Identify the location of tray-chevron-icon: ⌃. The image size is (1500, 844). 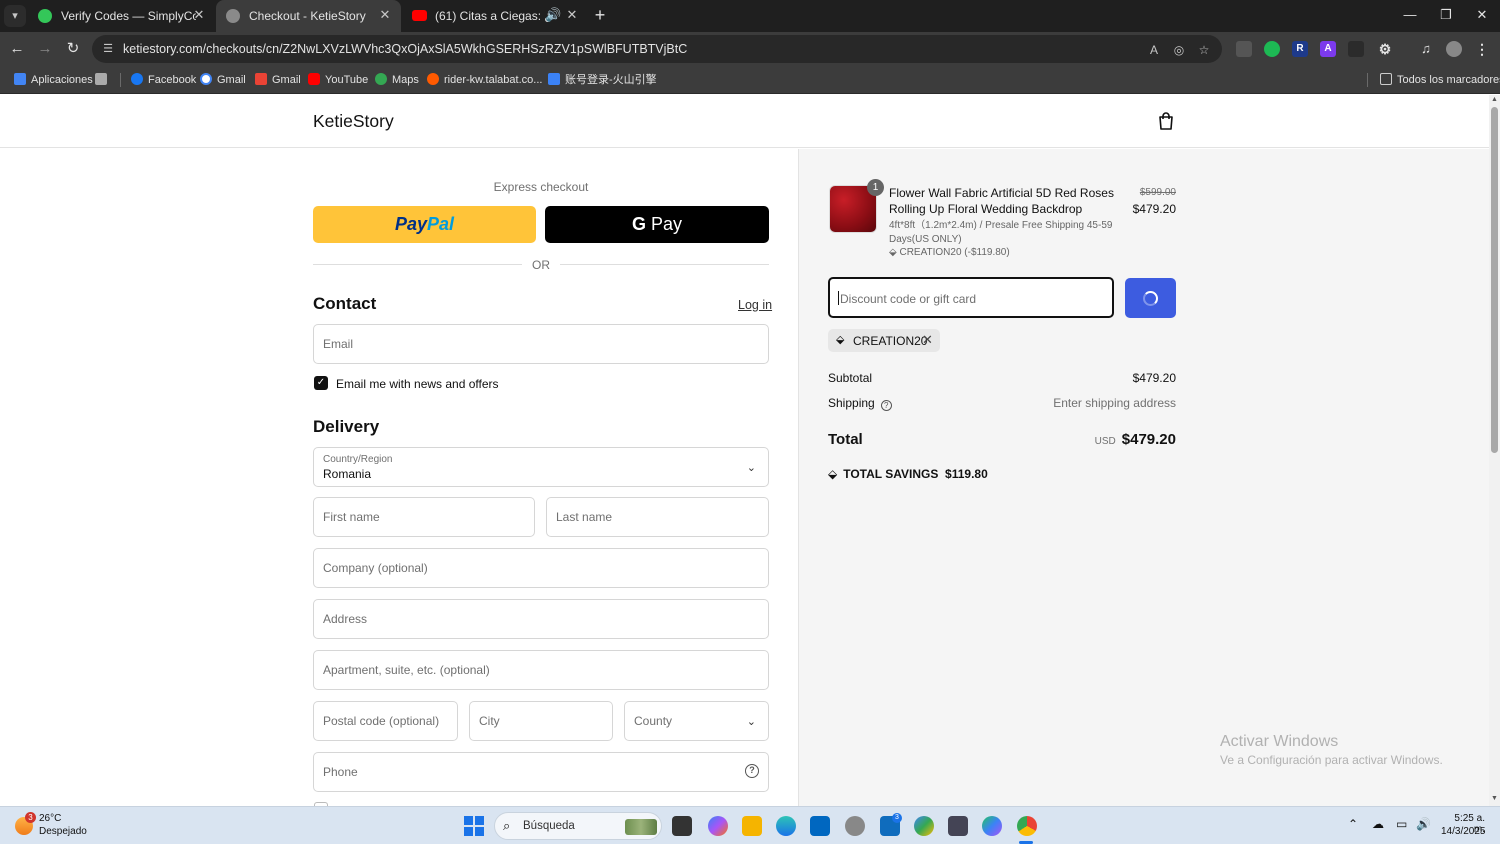
(1353, 824).